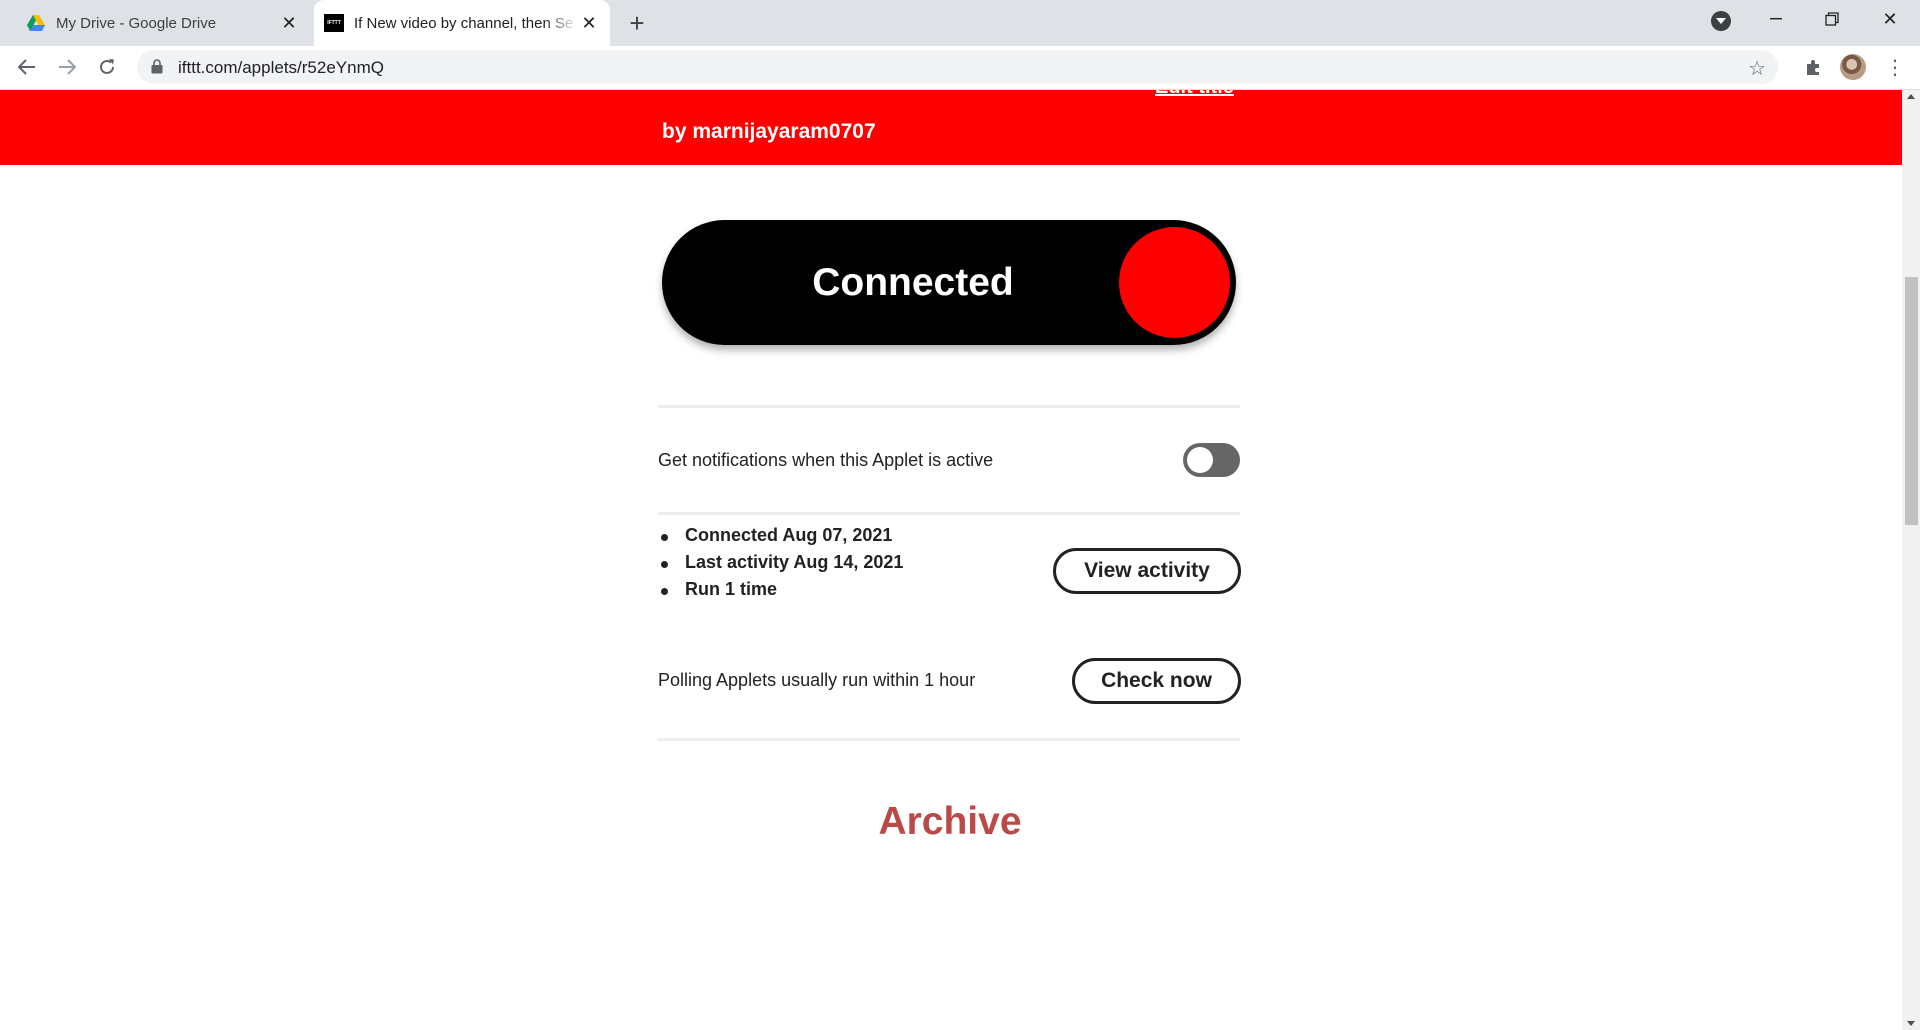 This screenshot has height=1030, width=1920. Describe the element at coordinates (1890, 19) in the screenshot. I see `close-window-icon: ✕` at that location.